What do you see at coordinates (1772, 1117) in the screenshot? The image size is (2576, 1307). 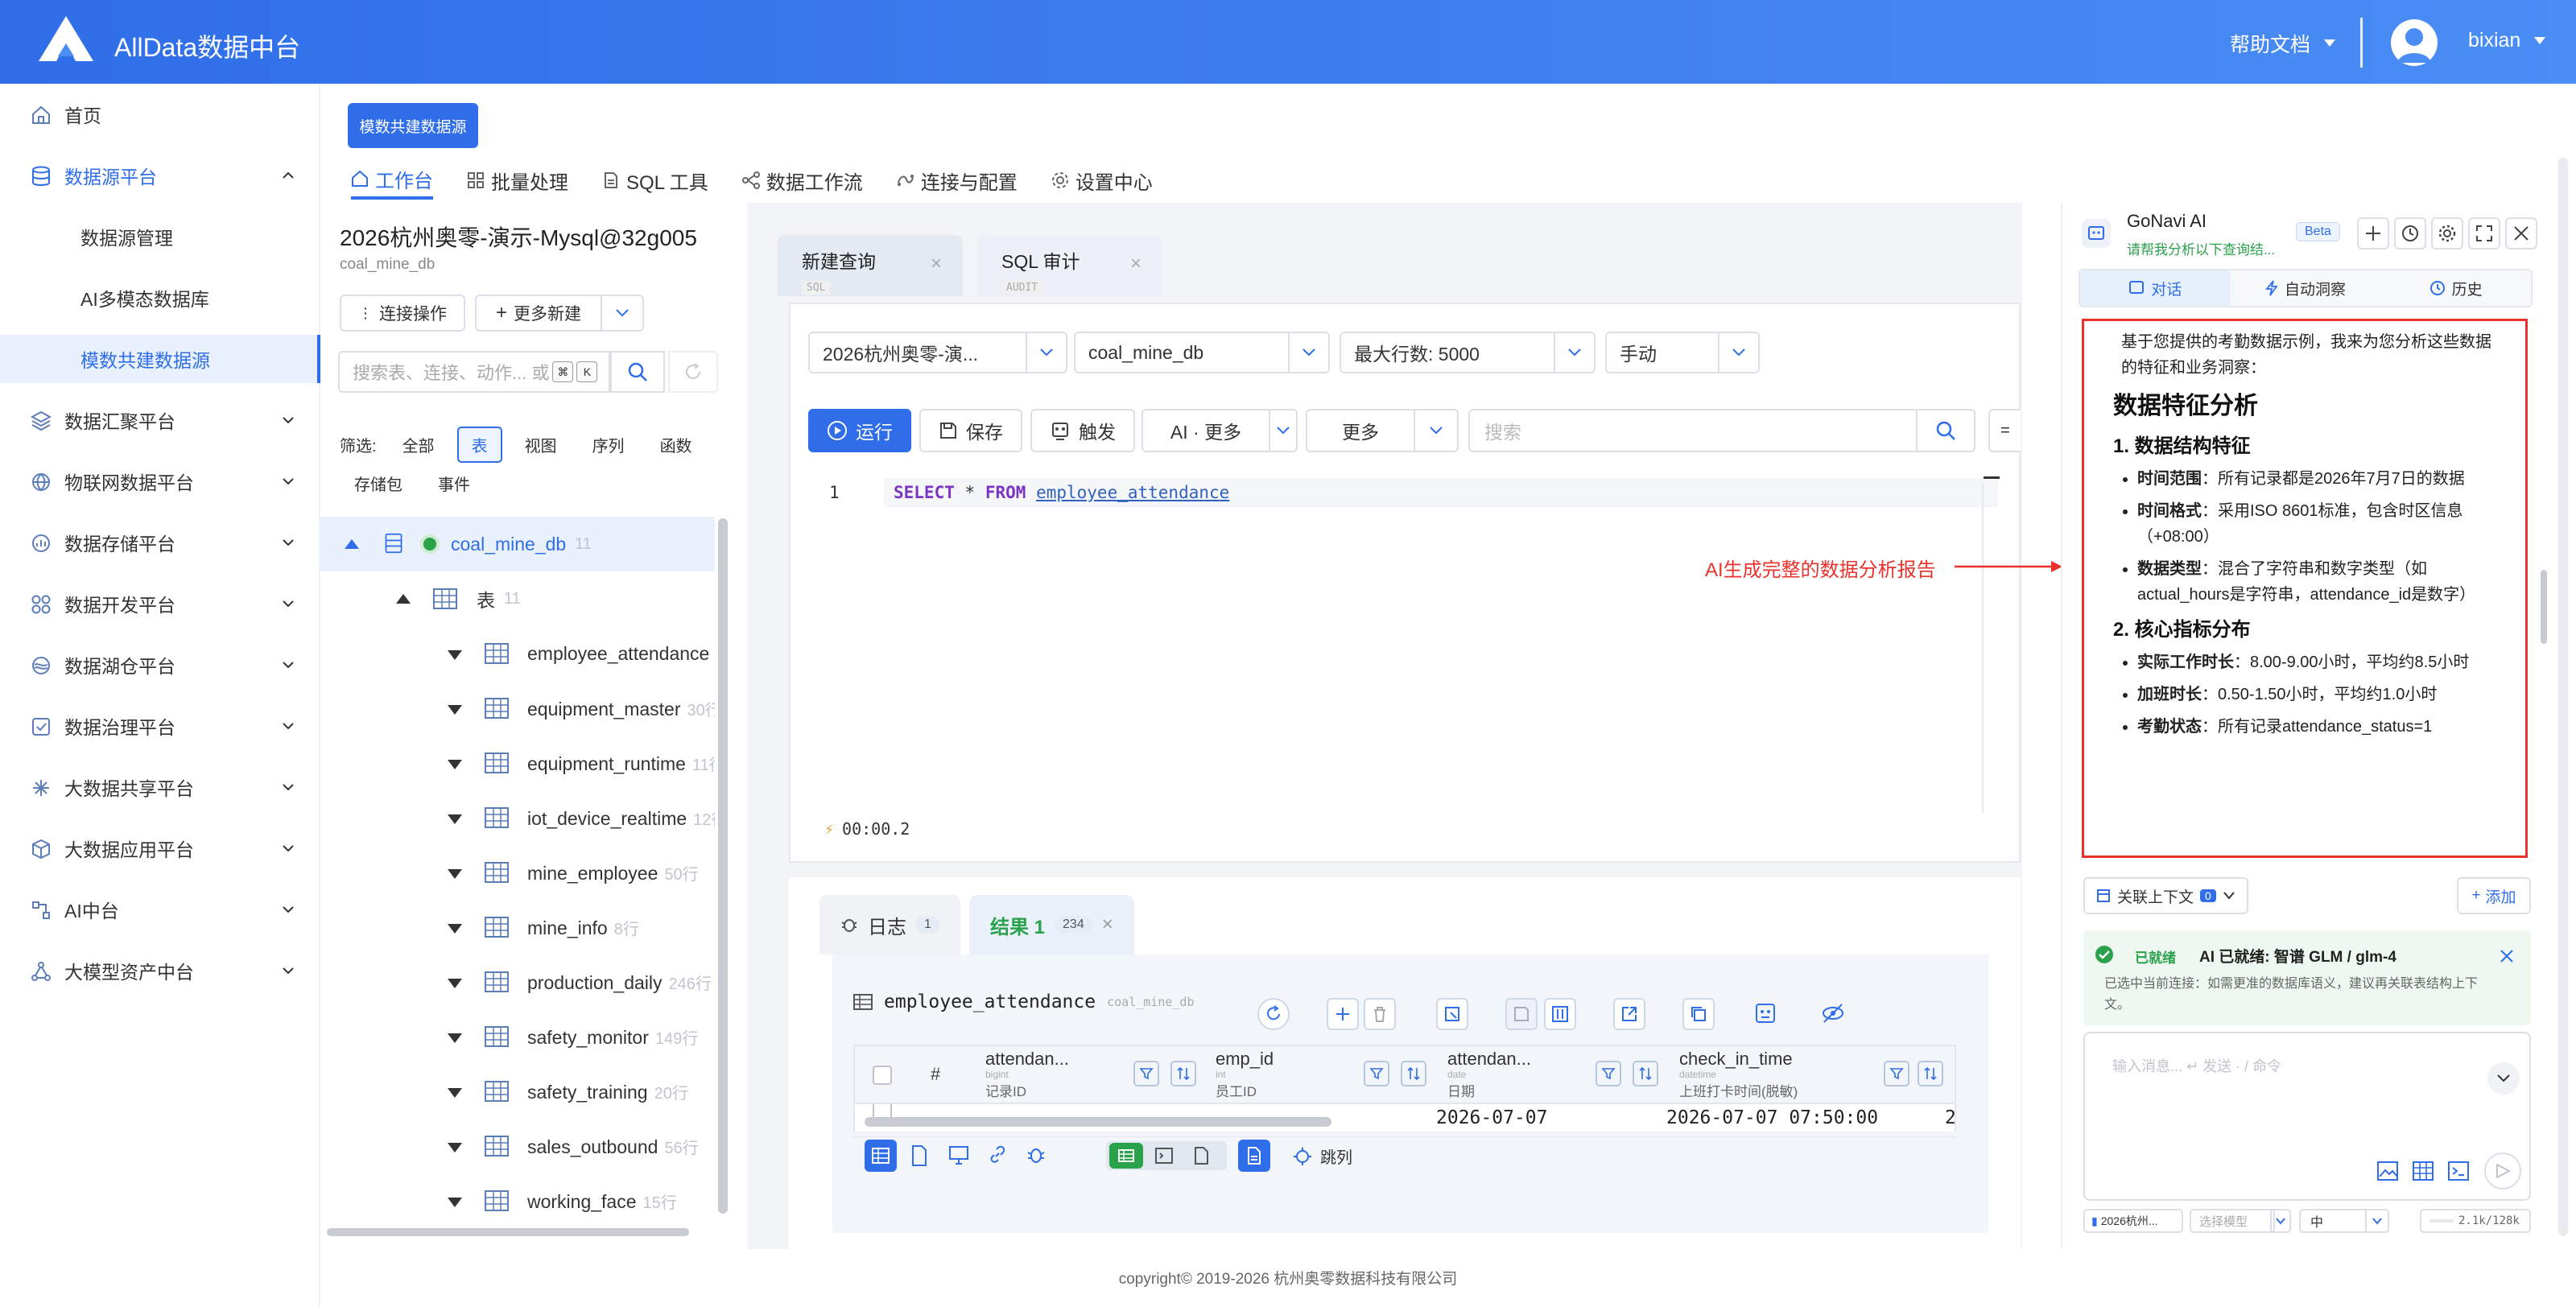 I see `cell-check-in-time: 2026-07-07 07:50:00` at bounding box center [1772, 1117].